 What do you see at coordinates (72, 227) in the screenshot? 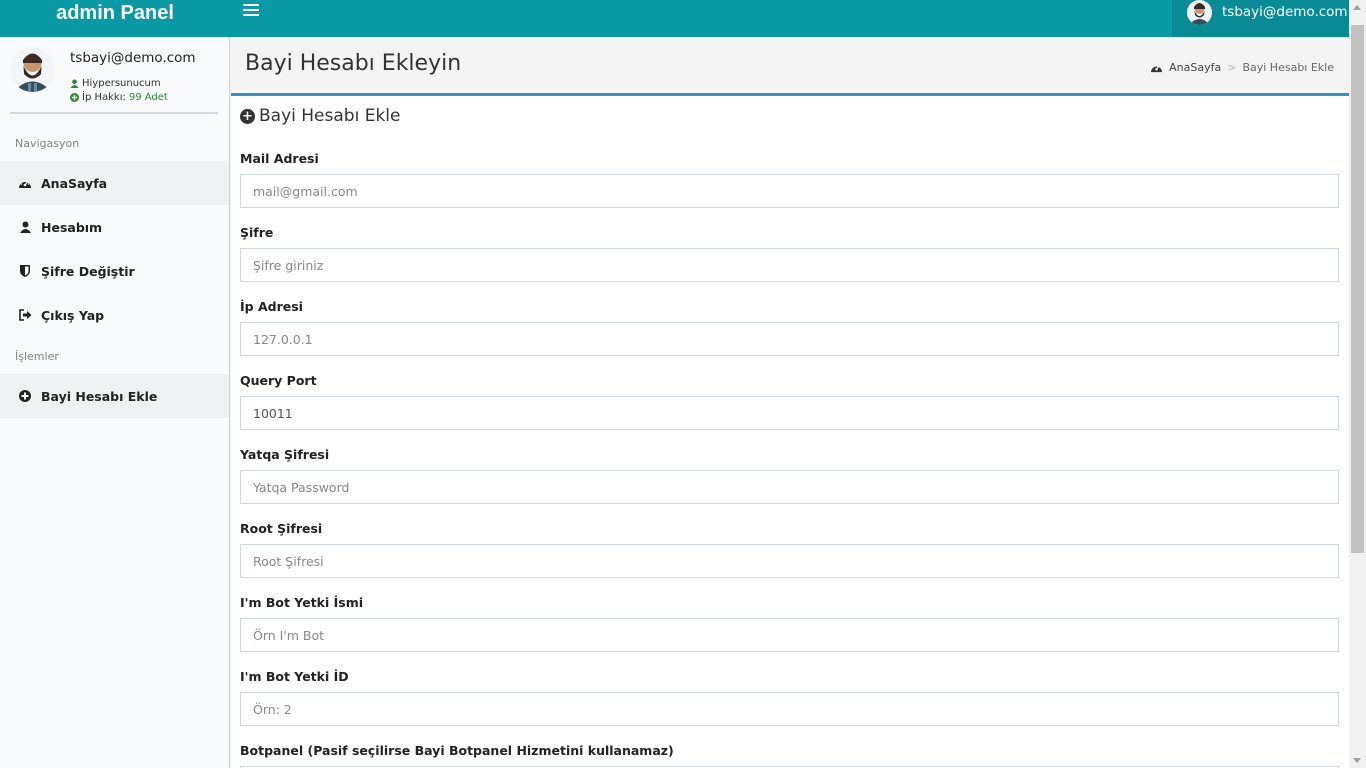
I see `sidebar-item-label: Hesabım` at bounding box center [72, 227].